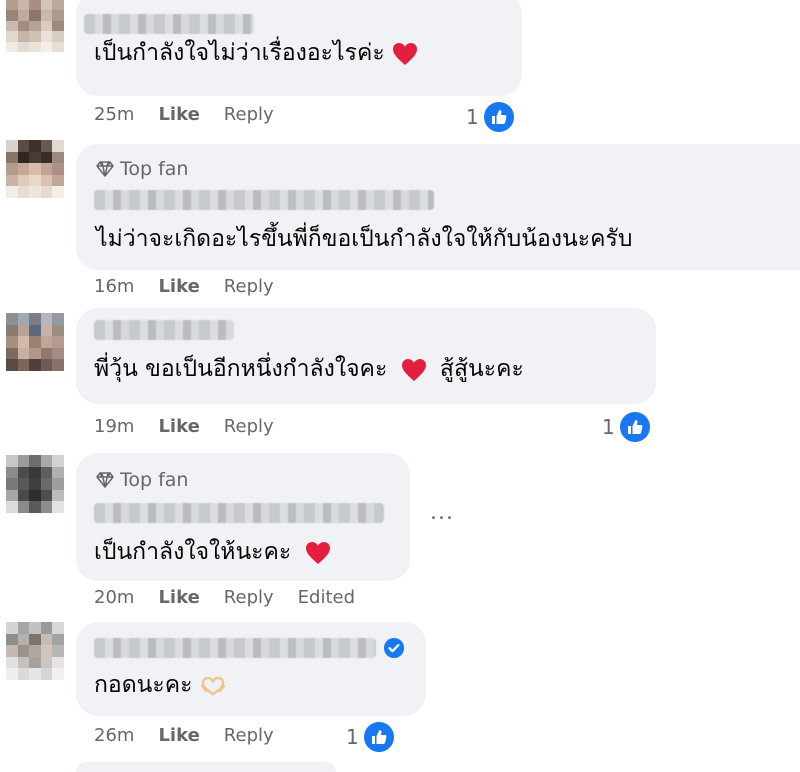 The height and width of the screenshot is (772, 800). I want to click on verified-badge-icon, so click(394, 648).